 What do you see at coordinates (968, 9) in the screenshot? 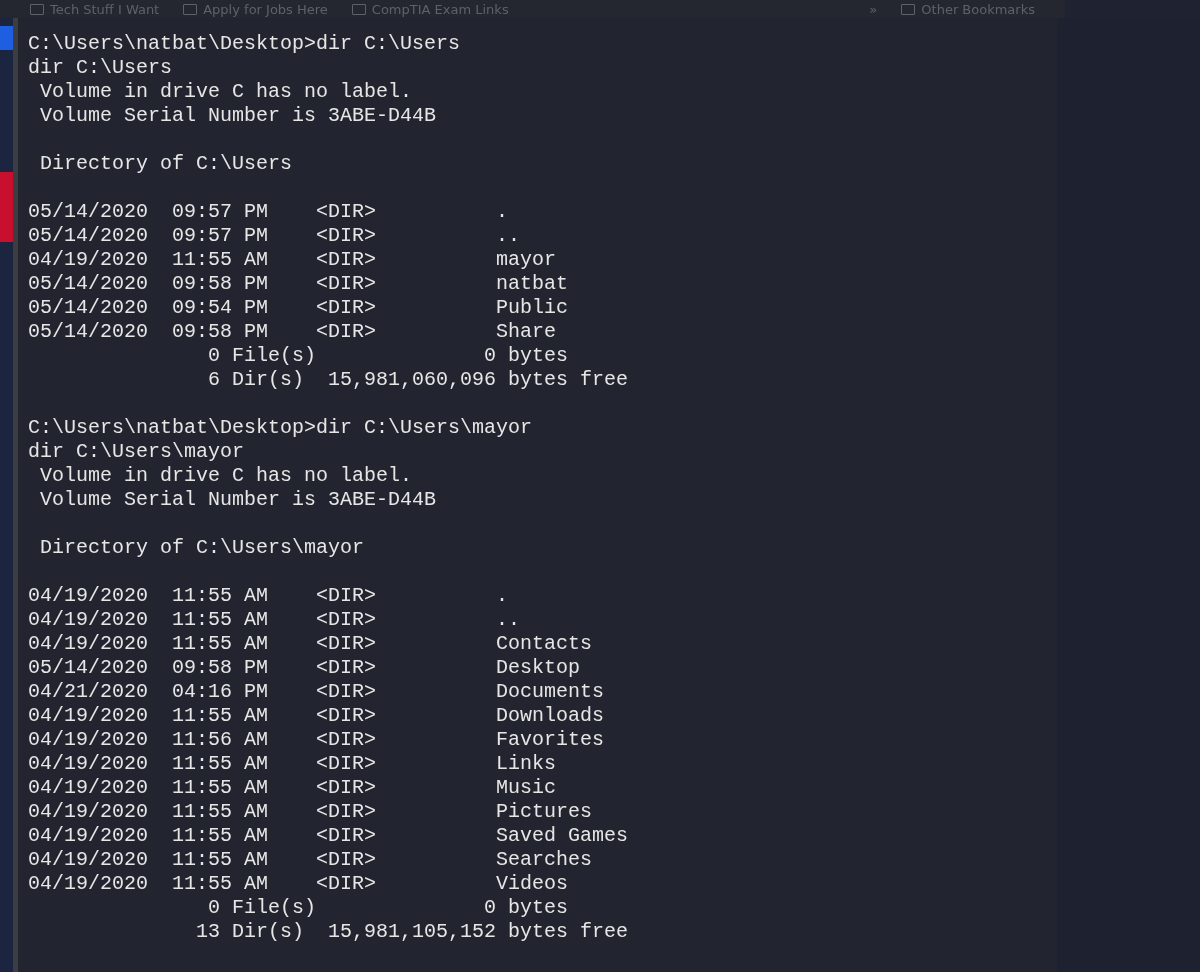
I see `other-bookmarks-link: Other Bookmarks` at bounding box center [968, 9].